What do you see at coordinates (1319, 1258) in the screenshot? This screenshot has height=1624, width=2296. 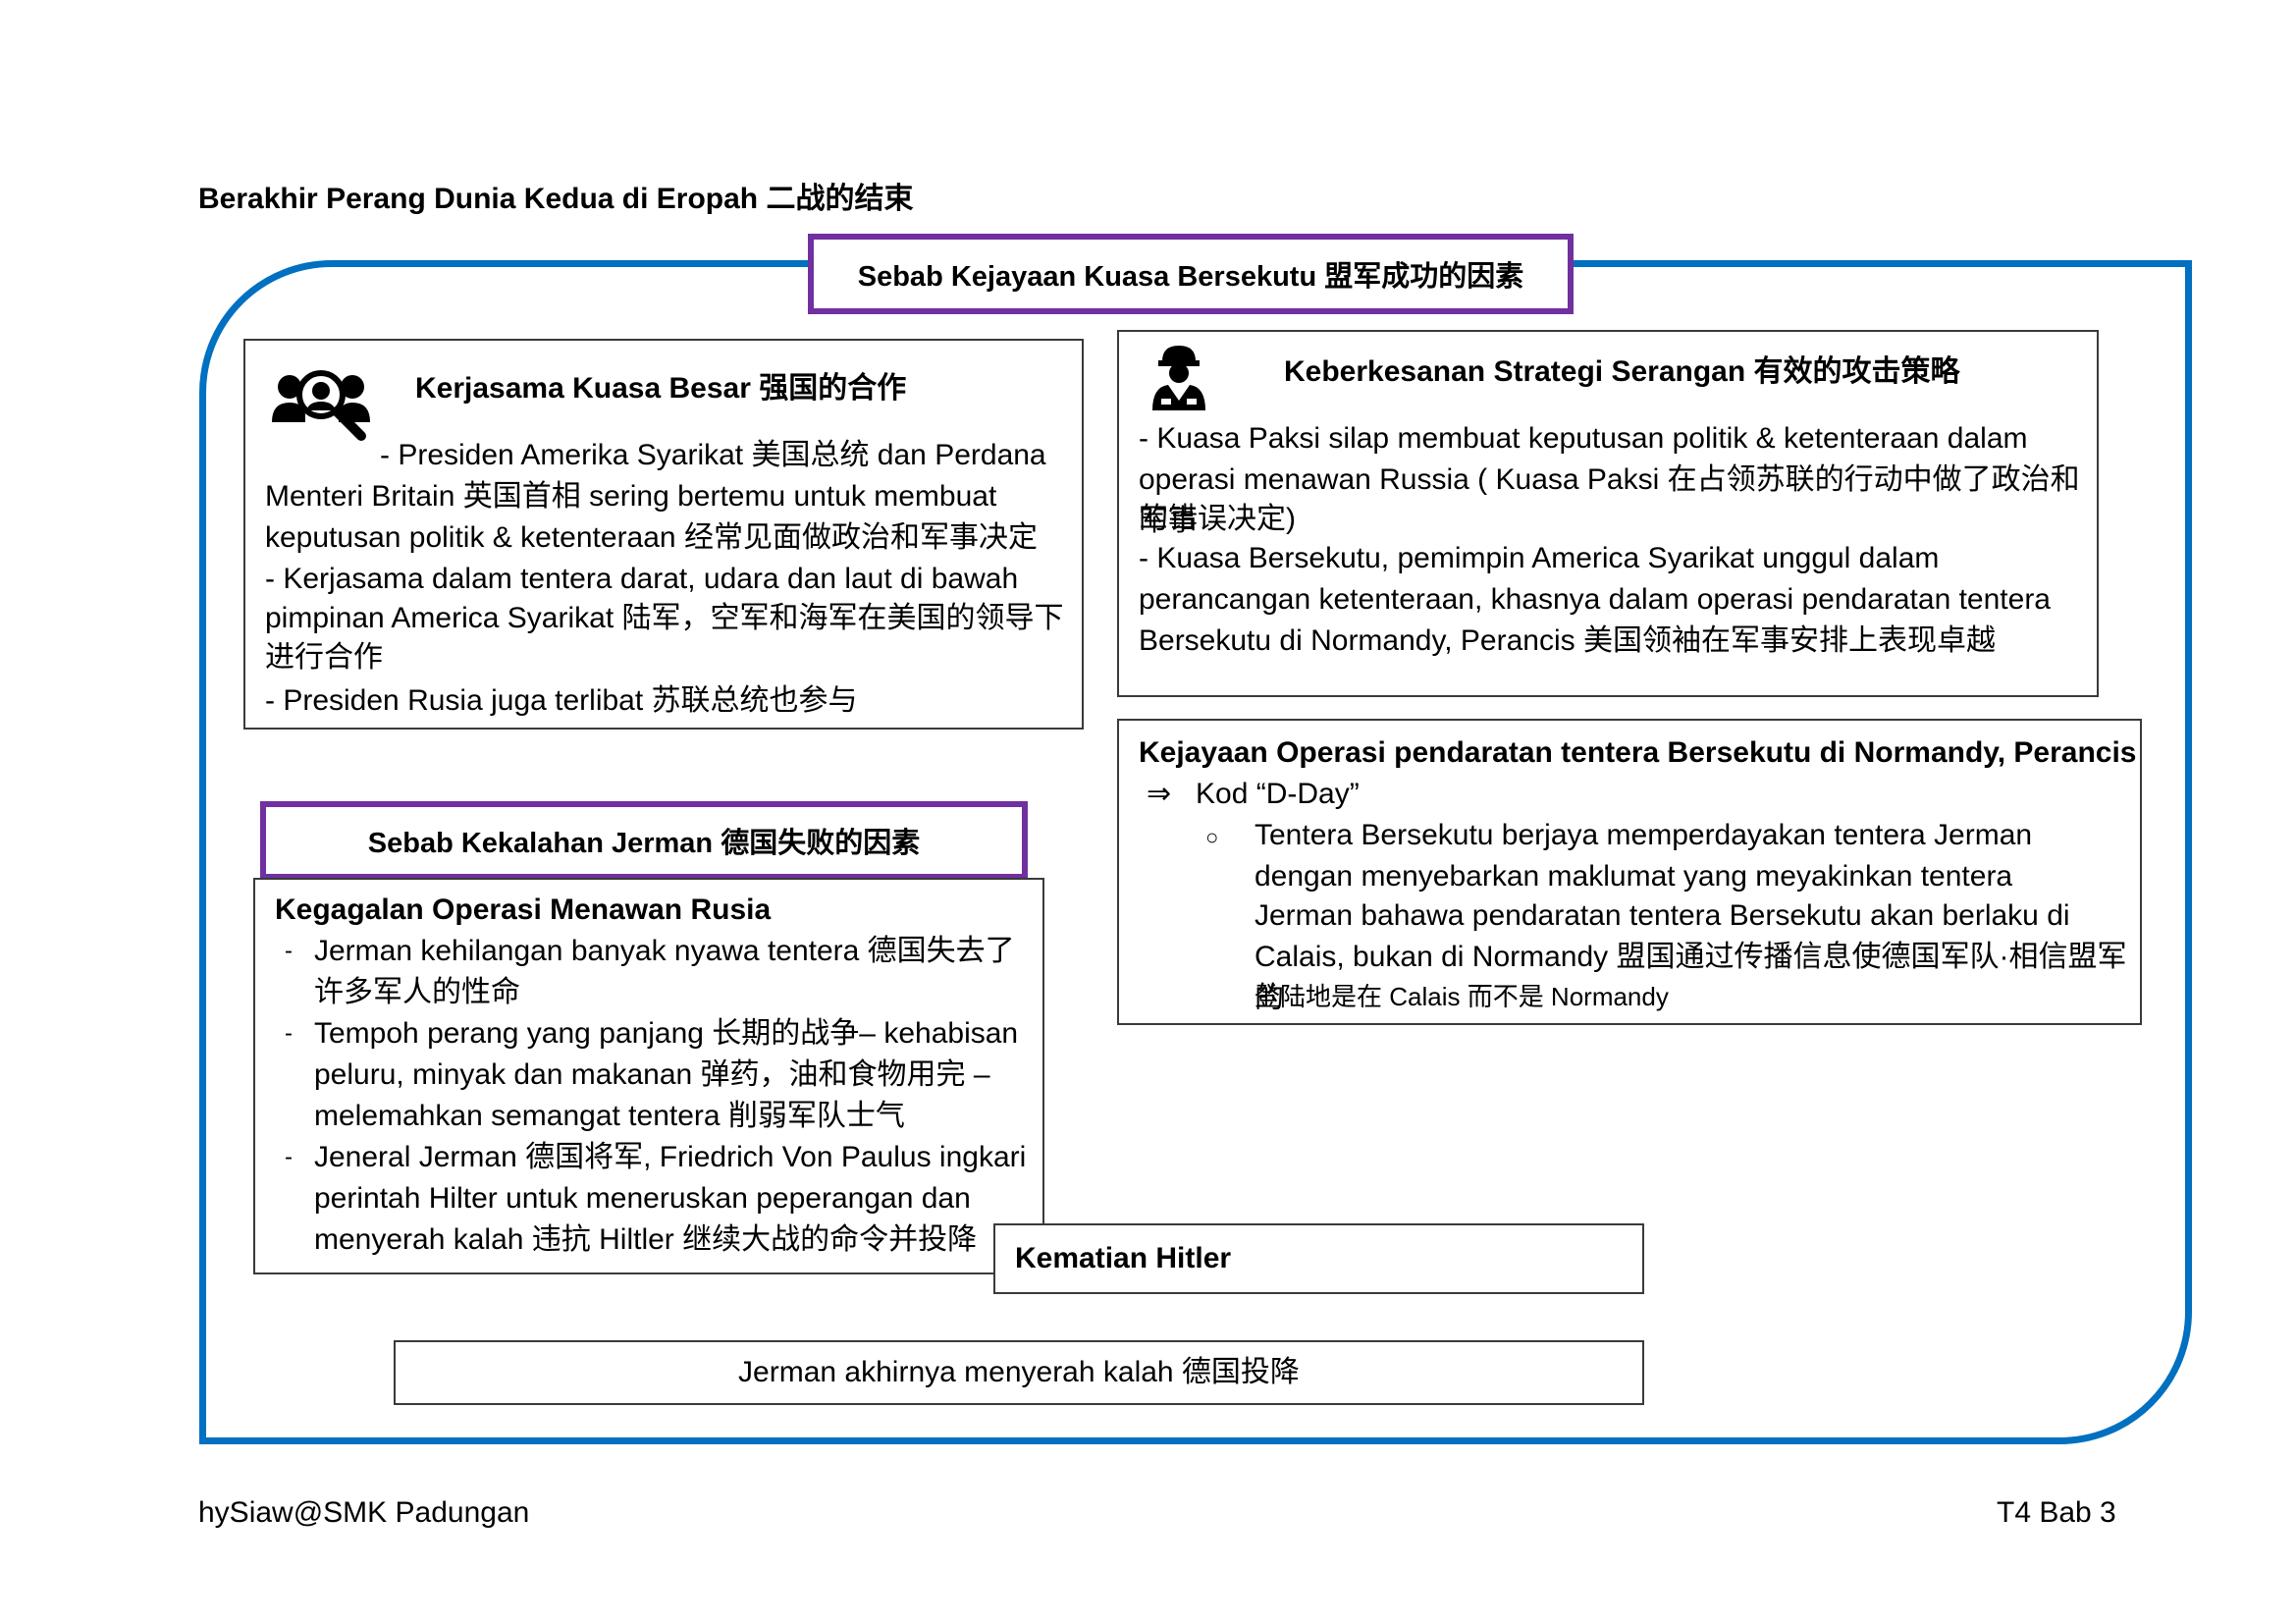 I see `hitler-death-box: Kematian Hitler` at bounding box center [1319, 1258].